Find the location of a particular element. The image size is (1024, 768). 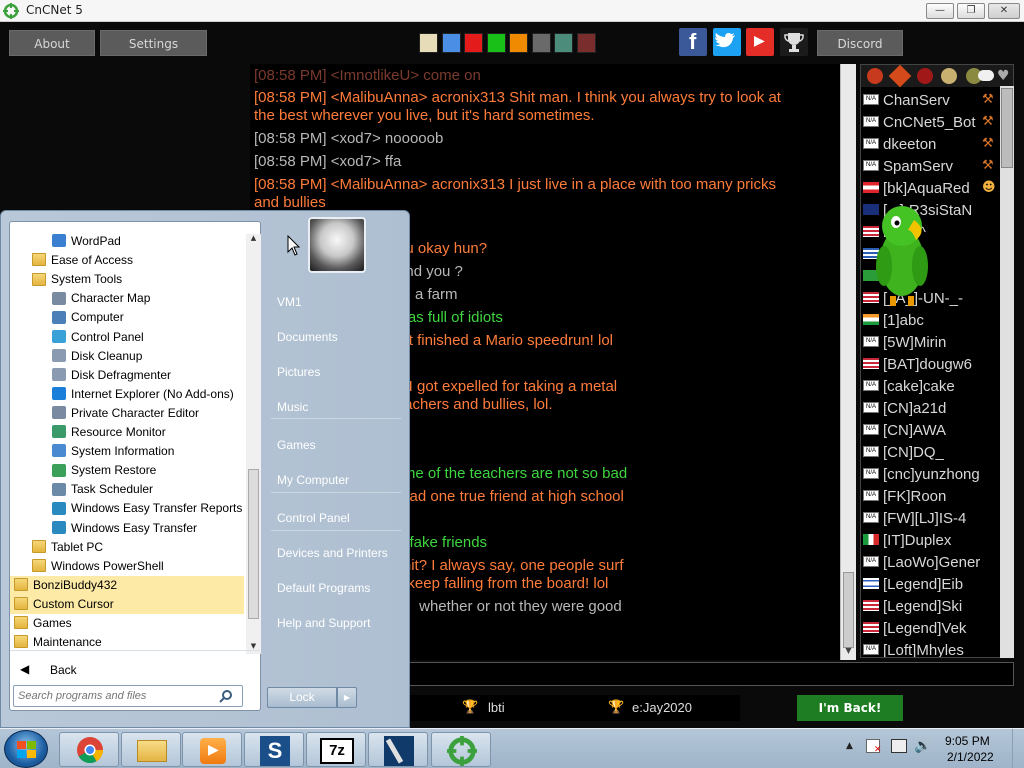

search-input is located at coordinates (116, 696).